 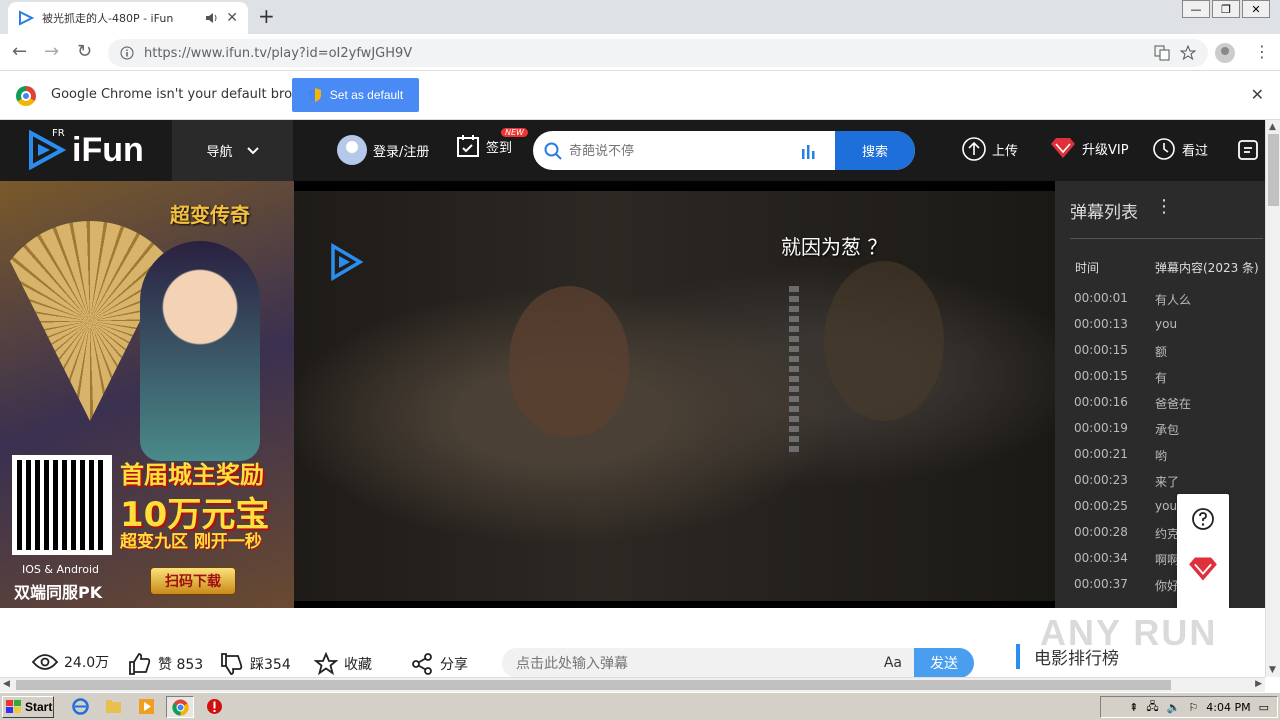 I want to click on danmu-row: 00:00:34 啊啊, so click(x=1169, y=564).